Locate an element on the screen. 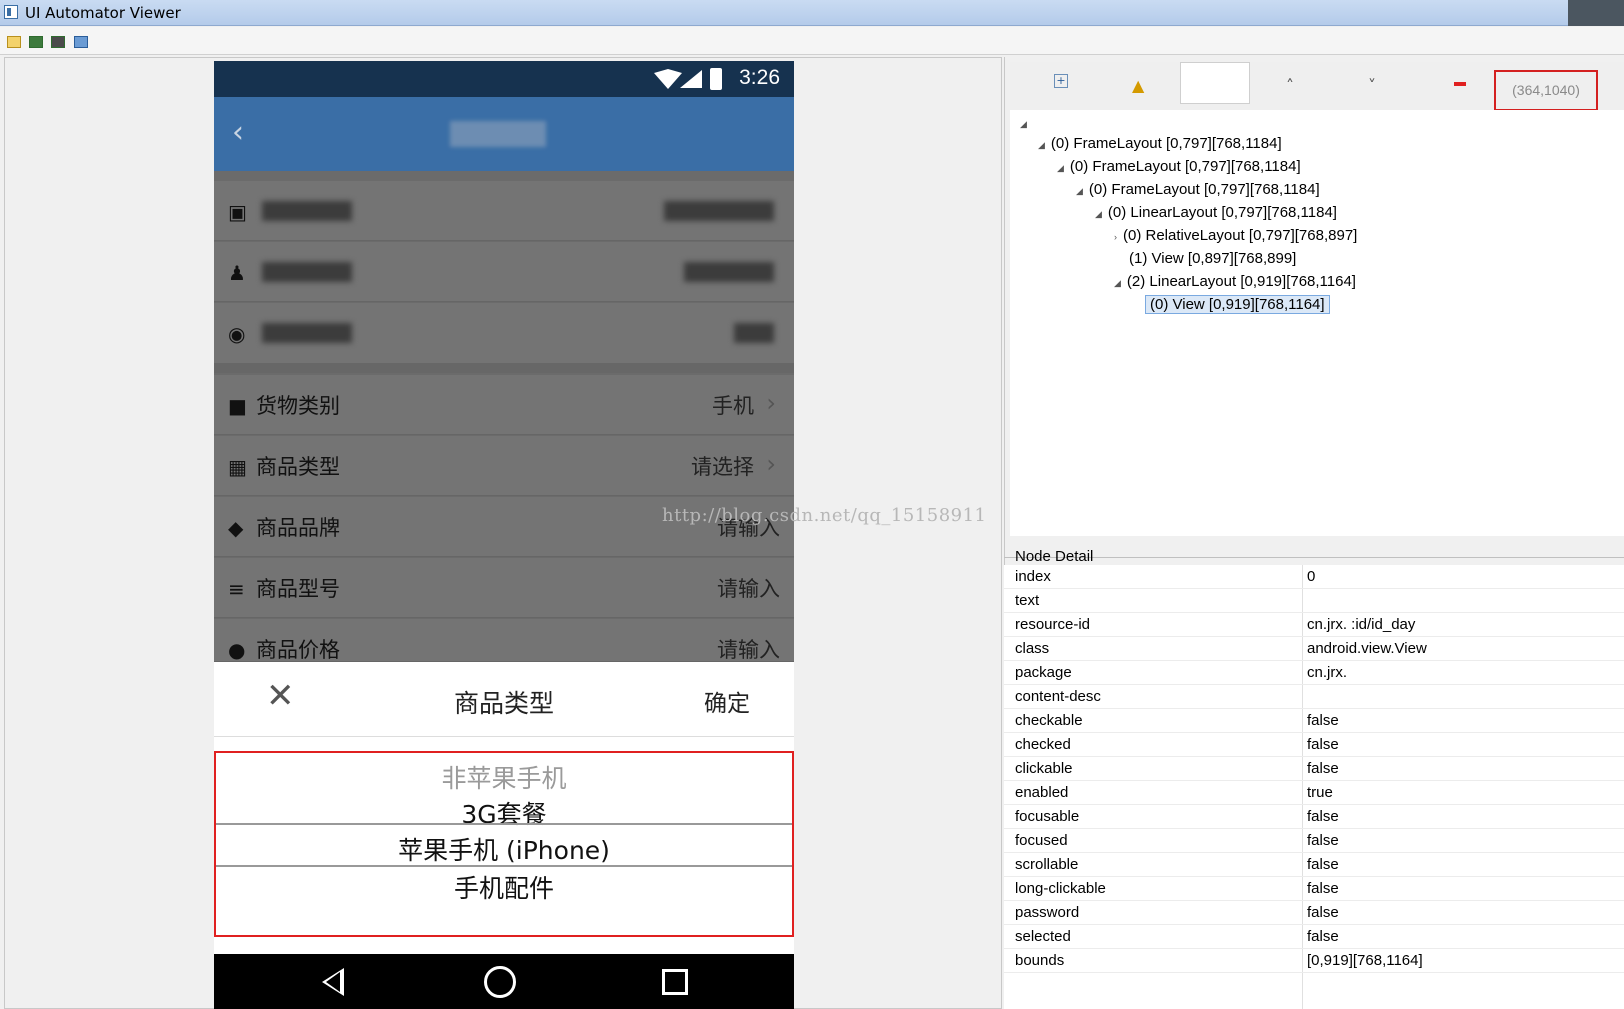 The image size is (1624, 1009). picker-option: 3G套餐 is located at coordinates (504, 813).